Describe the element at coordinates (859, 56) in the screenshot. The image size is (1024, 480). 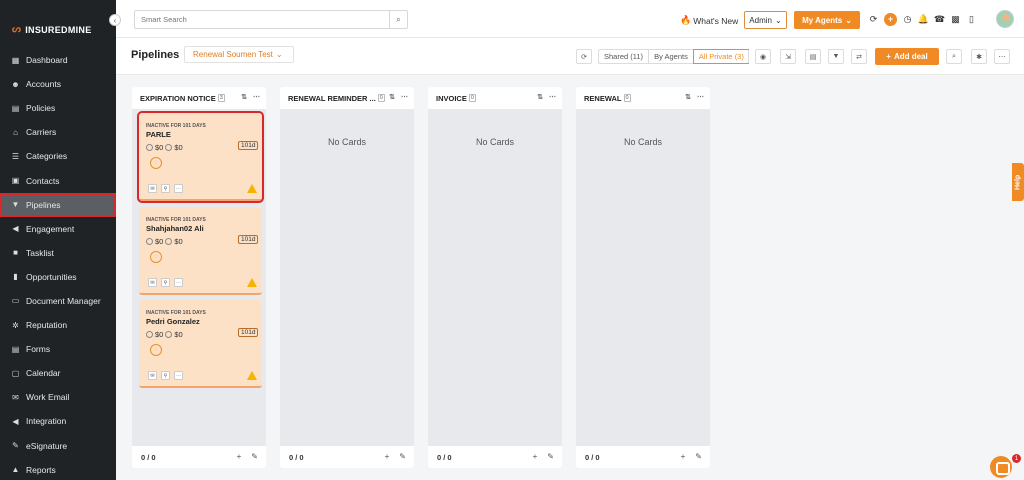
I see `sync-button: ⇄` at that location.